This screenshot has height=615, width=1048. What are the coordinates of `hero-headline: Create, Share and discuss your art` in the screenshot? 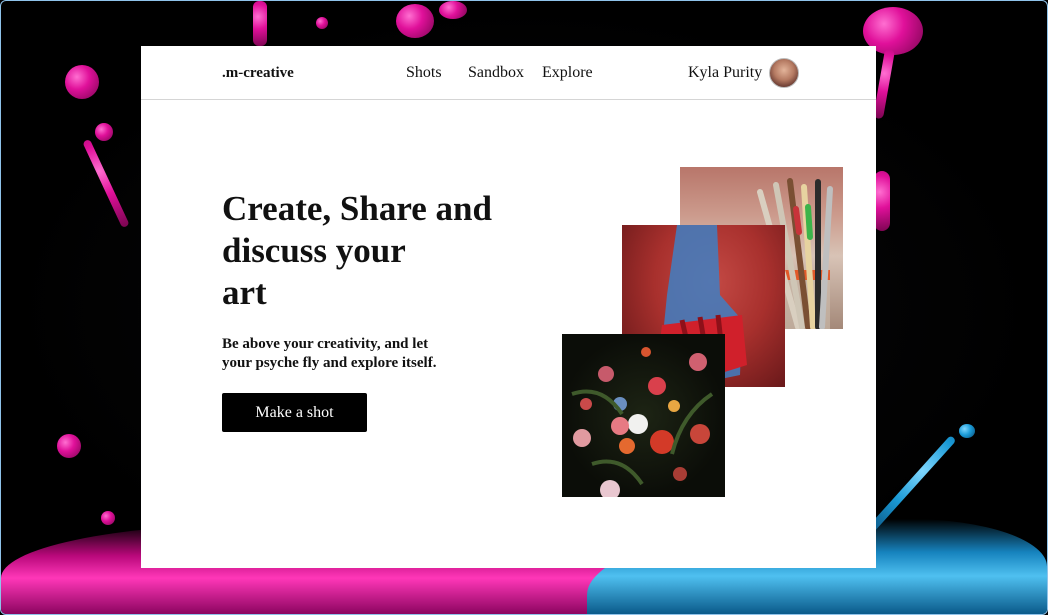 It's located at (357, 250).